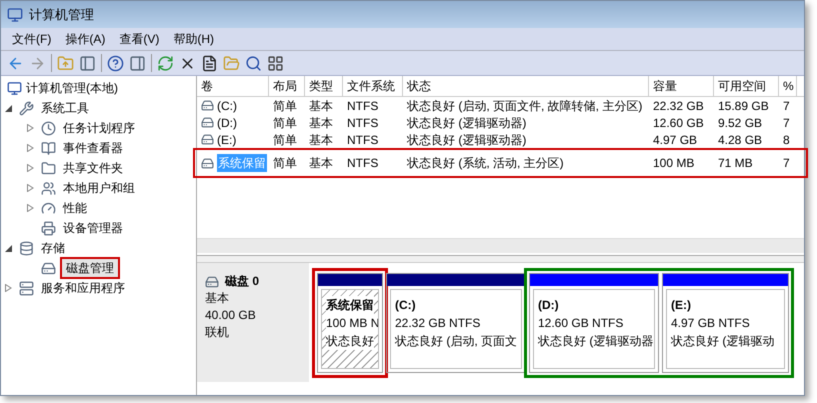  I want to click on table-cell-text: 12.60 GB, so click(678, 123).